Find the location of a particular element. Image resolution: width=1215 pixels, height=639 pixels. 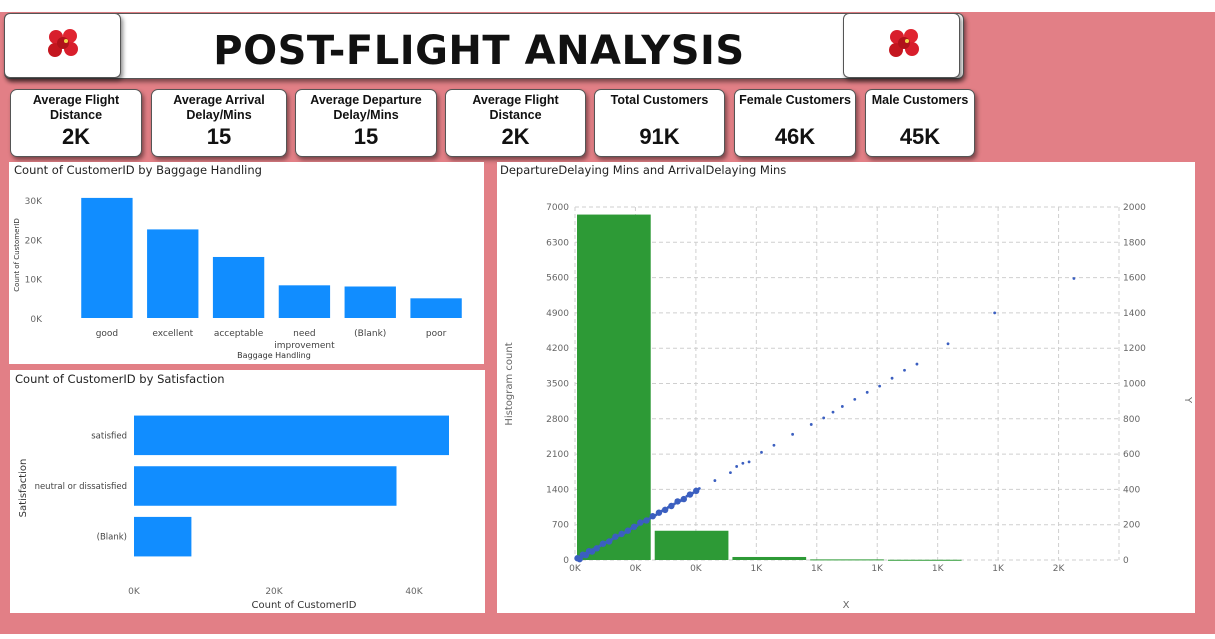

x-axis-title: Baggage Handling is located at coordinates (274, 355).